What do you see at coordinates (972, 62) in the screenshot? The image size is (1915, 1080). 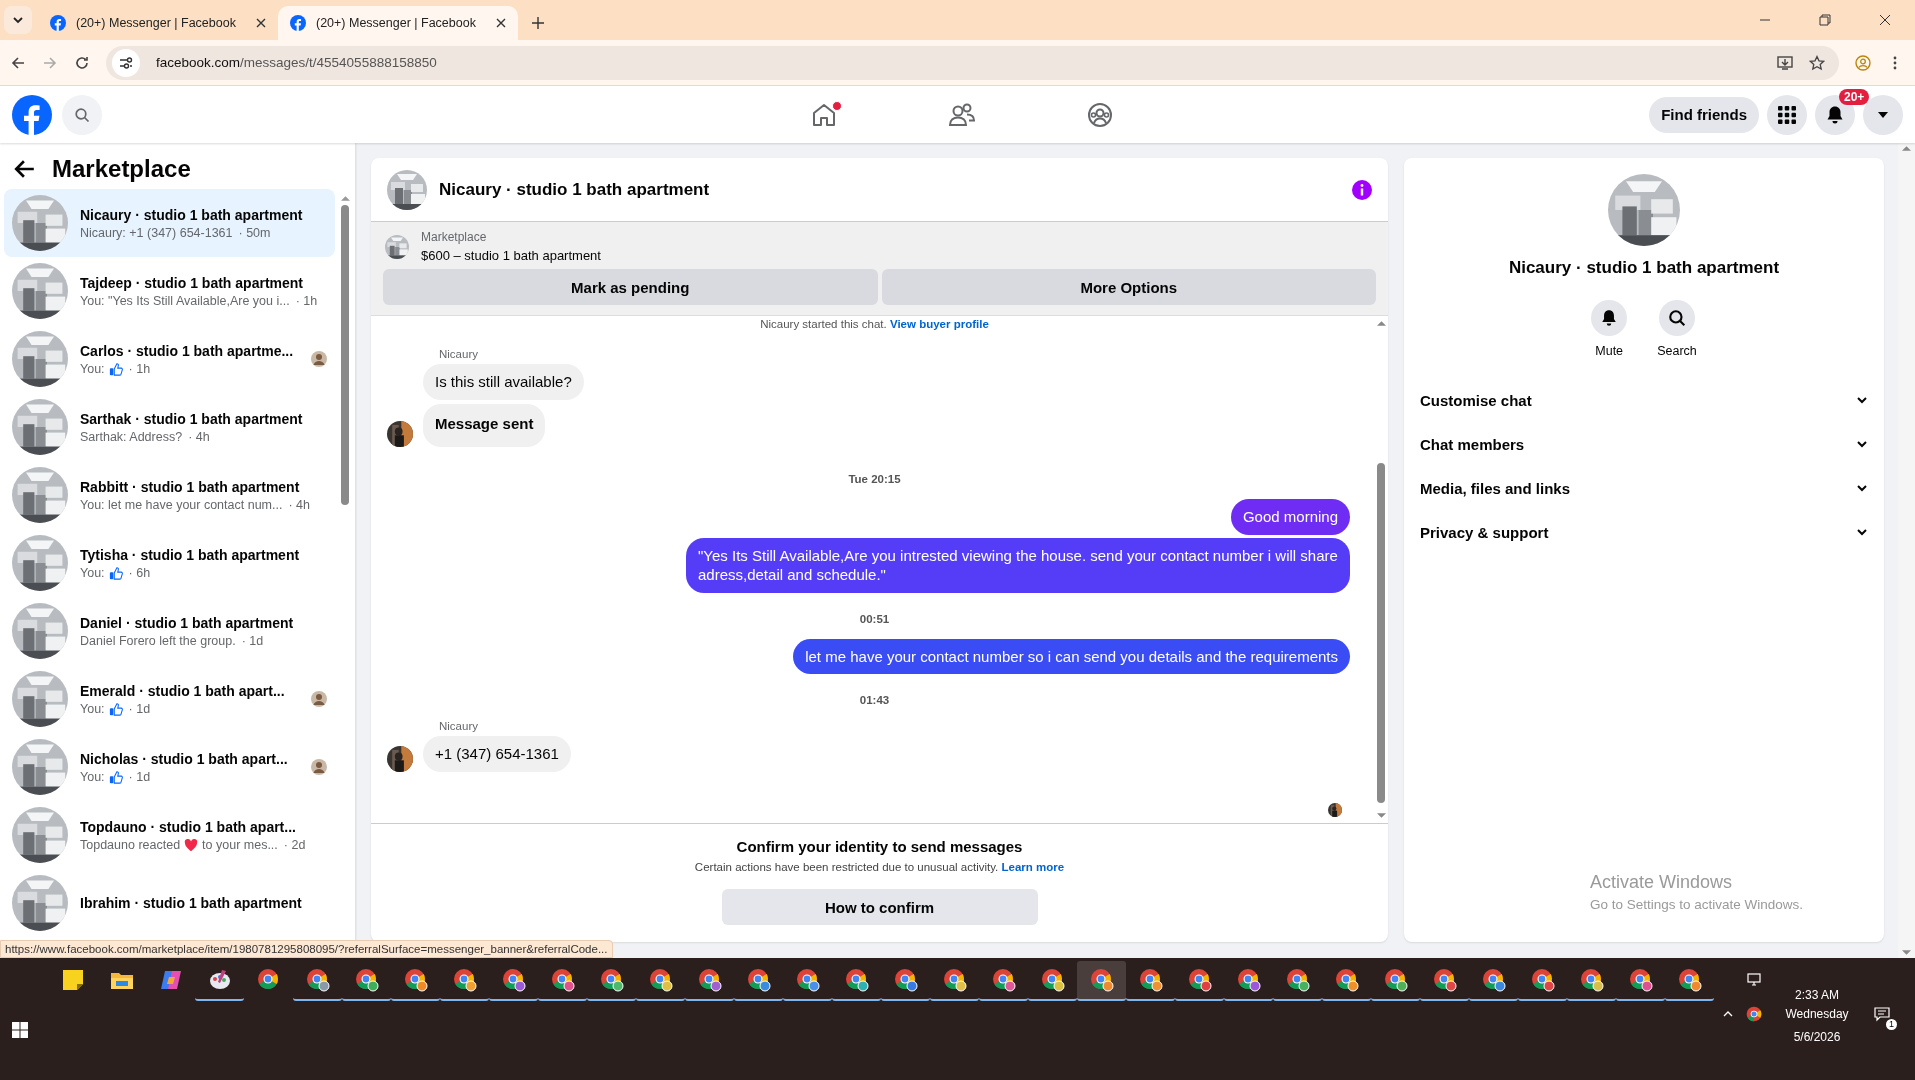 I see `address-field: facebook.com/messages/t/4554055888158850` at bounding box center [972, 62].